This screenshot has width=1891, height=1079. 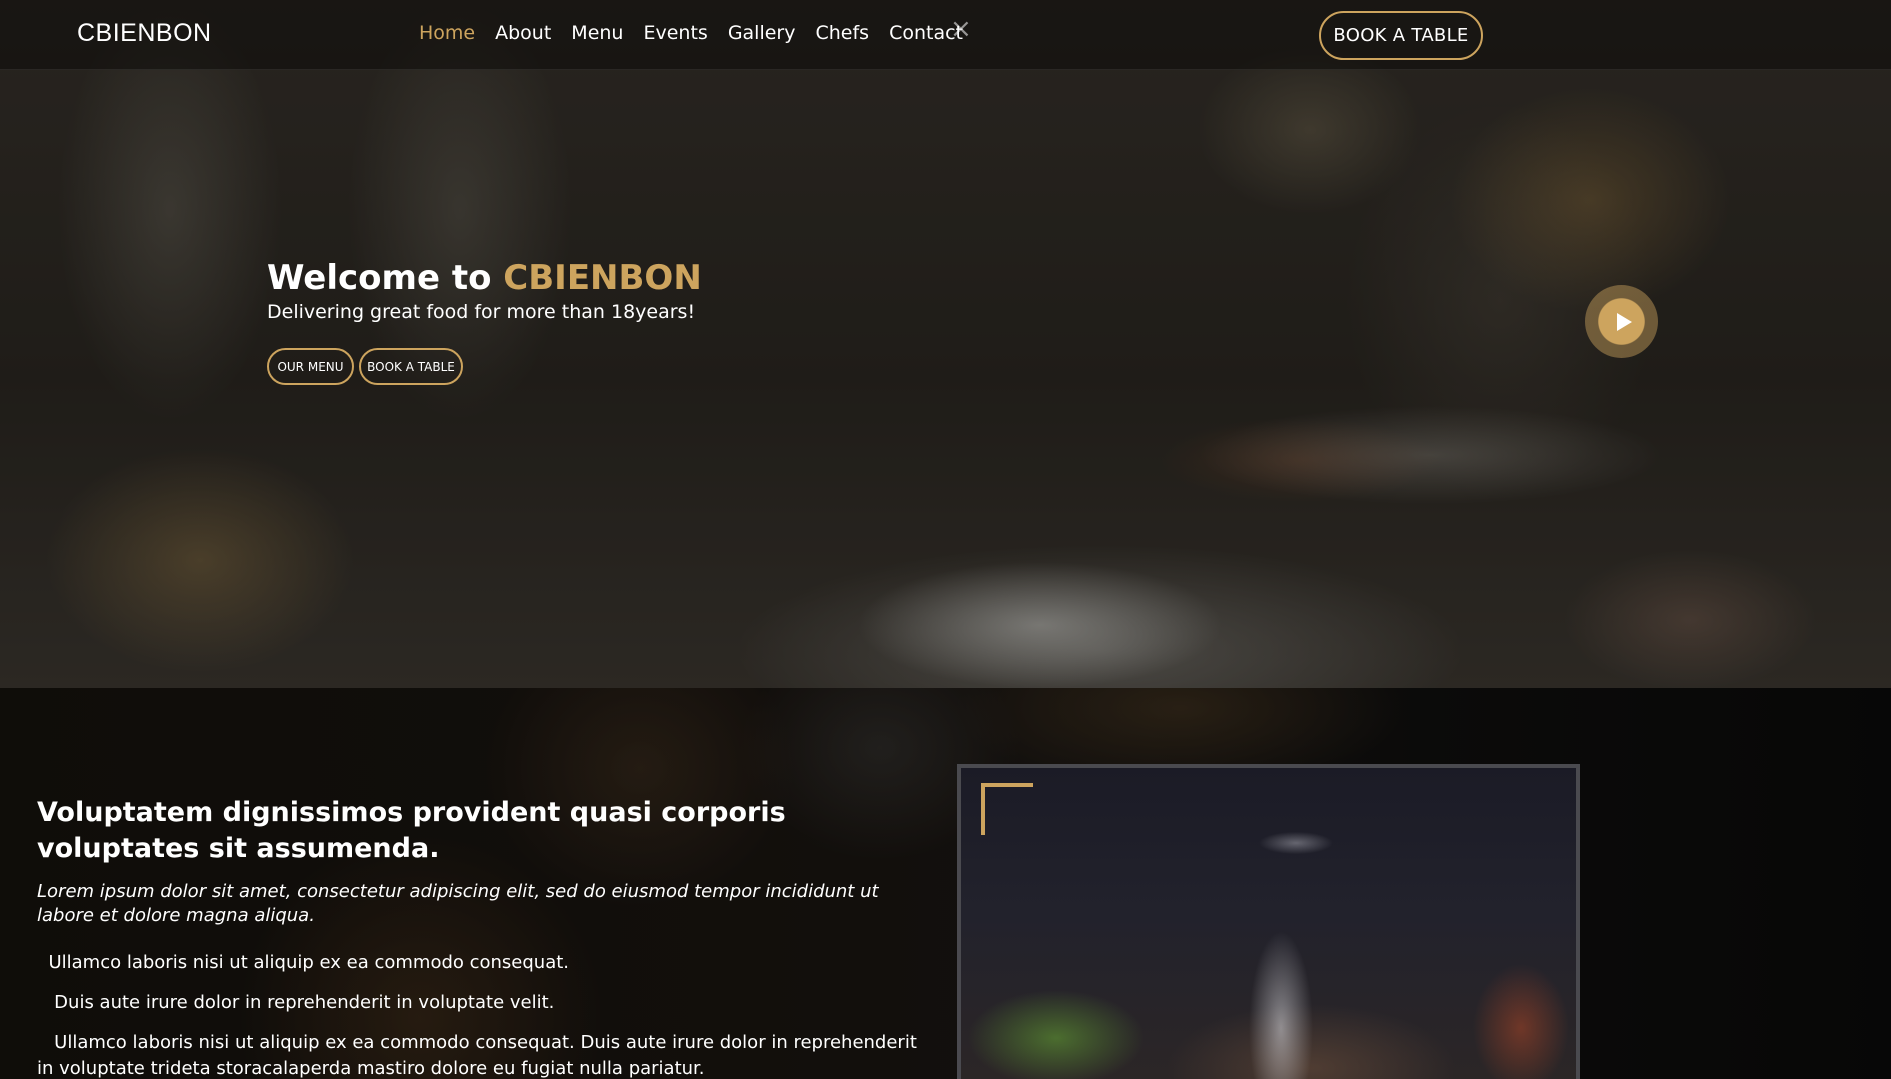 I want to click on nav-item-menu: Menu, so click(x=597, y=33).